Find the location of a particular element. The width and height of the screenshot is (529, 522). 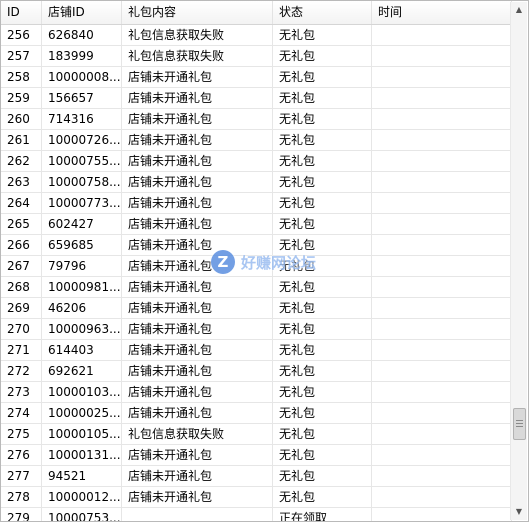

row-id-cell: 257 is located at coordinates (21, 56).